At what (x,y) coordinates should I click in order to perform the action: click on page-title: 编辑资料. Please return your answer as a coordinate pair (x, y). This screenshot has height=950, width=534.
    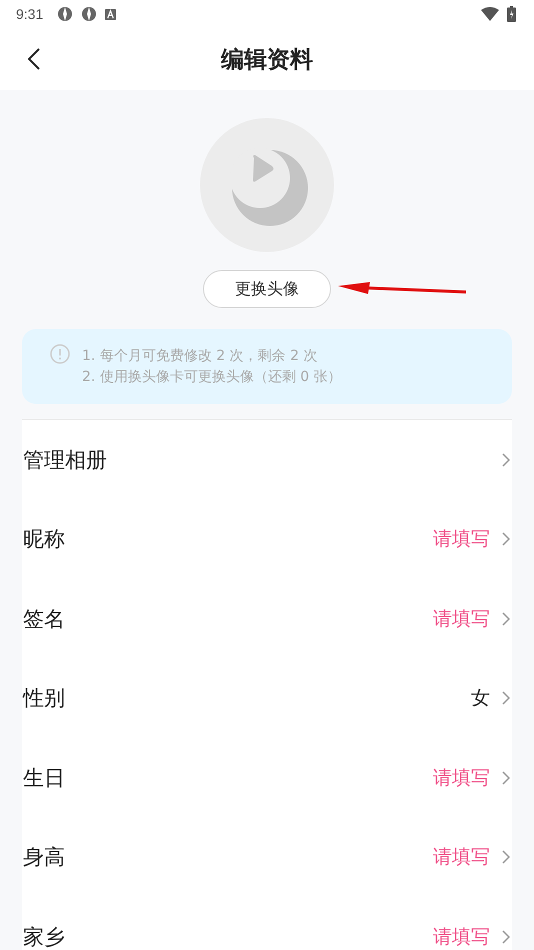
    Looking at the image, I should click on (267, 60).